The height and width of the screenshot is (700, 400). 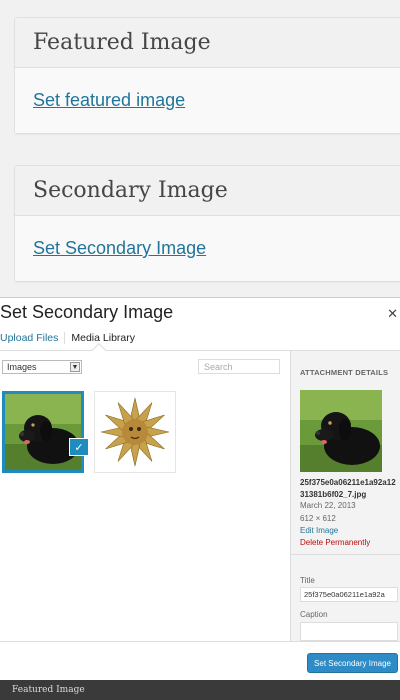 I want to click on flower-image, so click(x=135, y=432).